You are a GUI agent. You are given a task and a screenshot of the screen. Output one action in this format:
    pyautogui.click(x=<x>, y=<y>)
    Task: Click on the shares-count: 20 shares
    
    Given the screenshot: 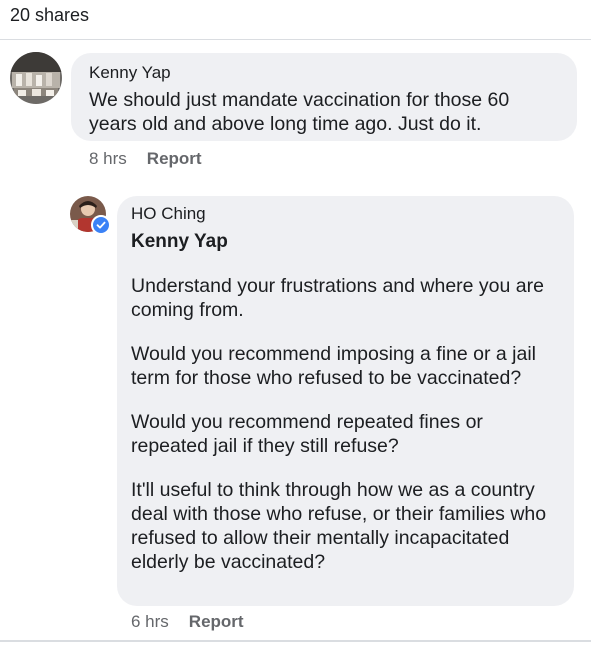 What is the action you would take?
    pyautogui.click(x=49, y=15)
    